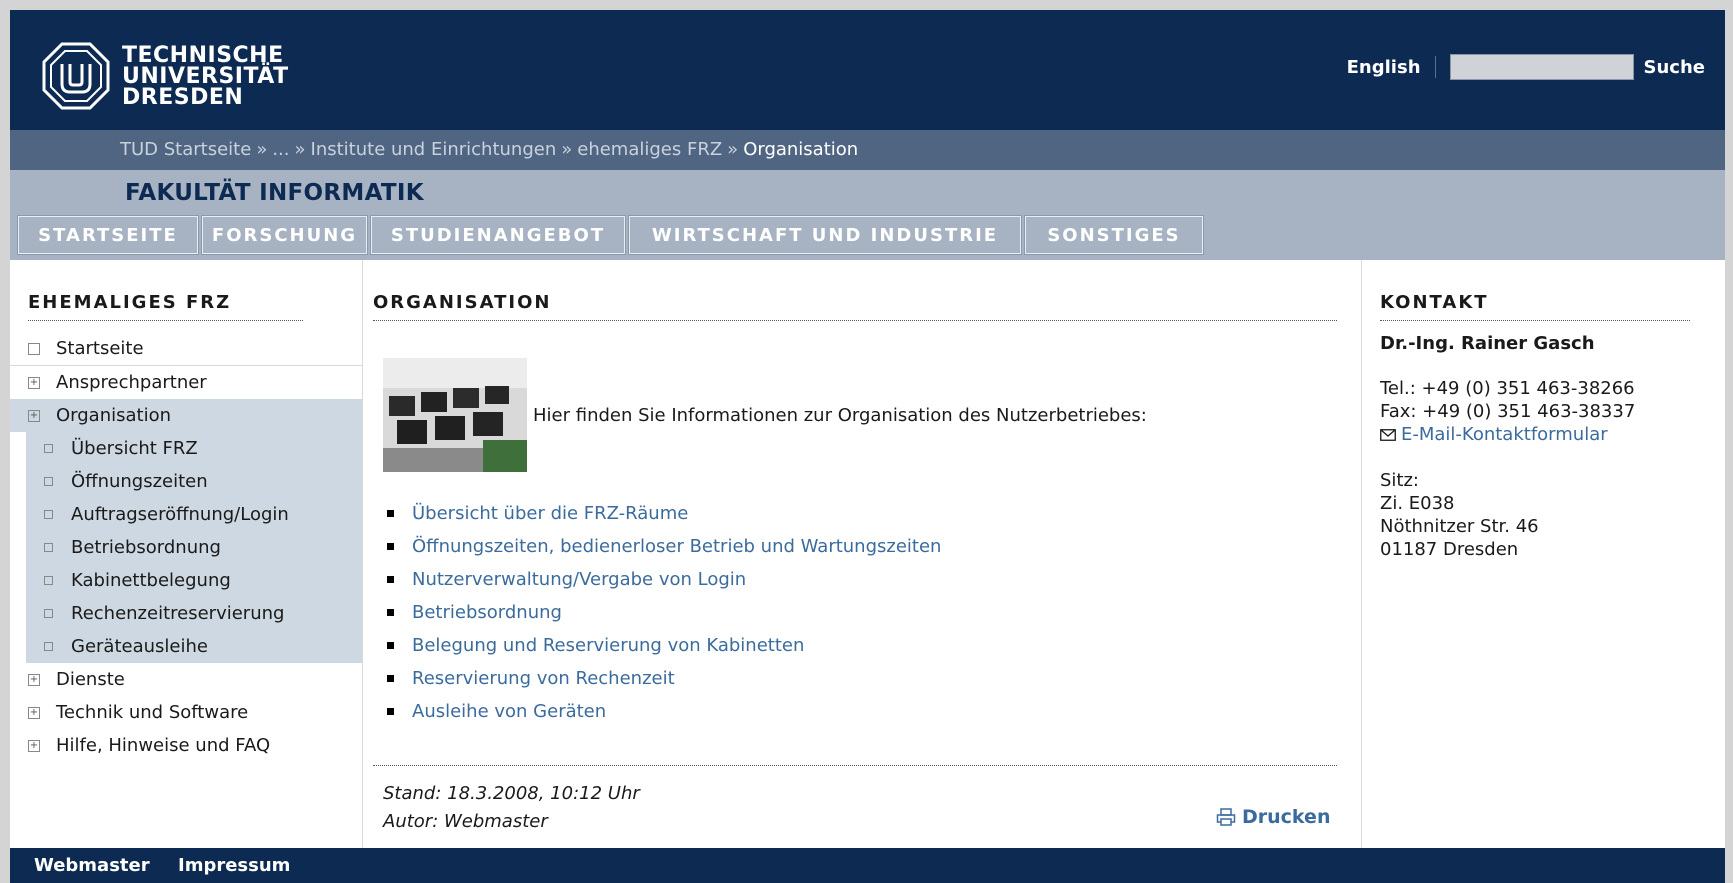 The width and height of the screenshot is (1733, 883). What do you see at coordinates (1114, 235) in the screenshot?
I see `nav-sonstiges: SONSTIGES` at bounding box center [1114, 235].